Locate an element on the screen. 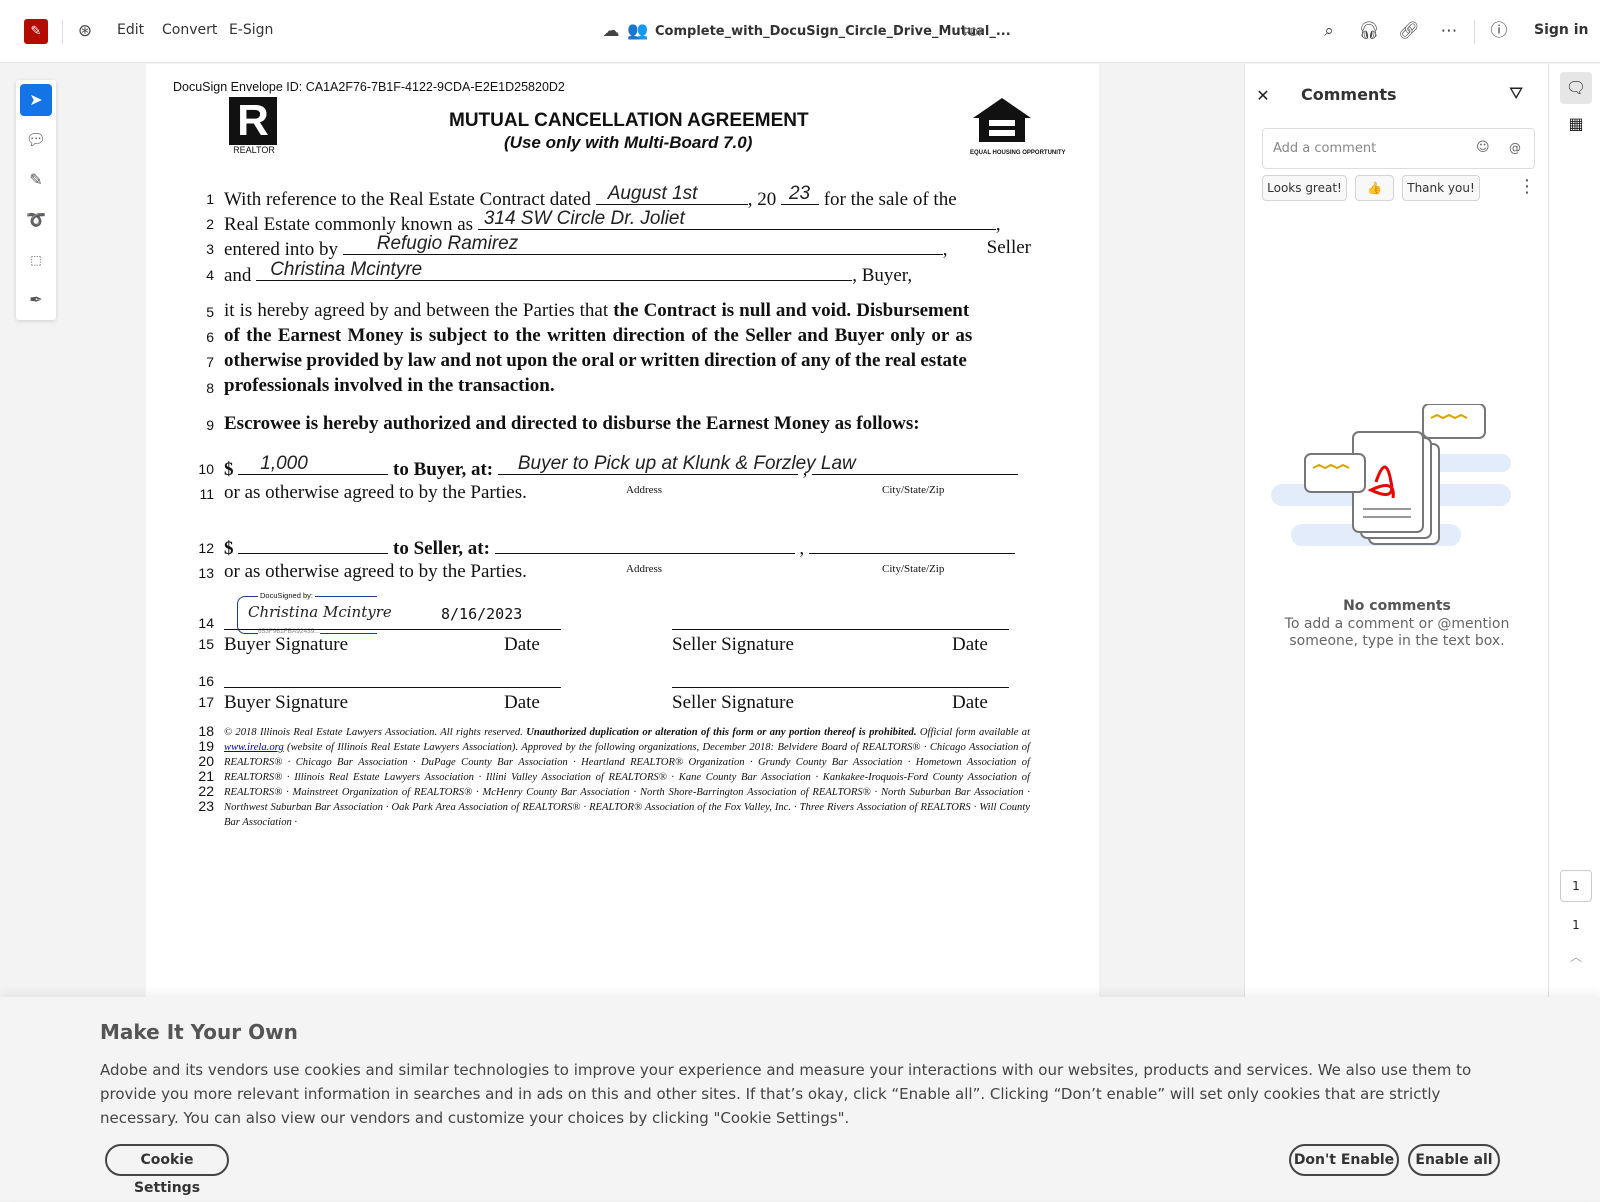  divider is located at coordinates (62, 32).